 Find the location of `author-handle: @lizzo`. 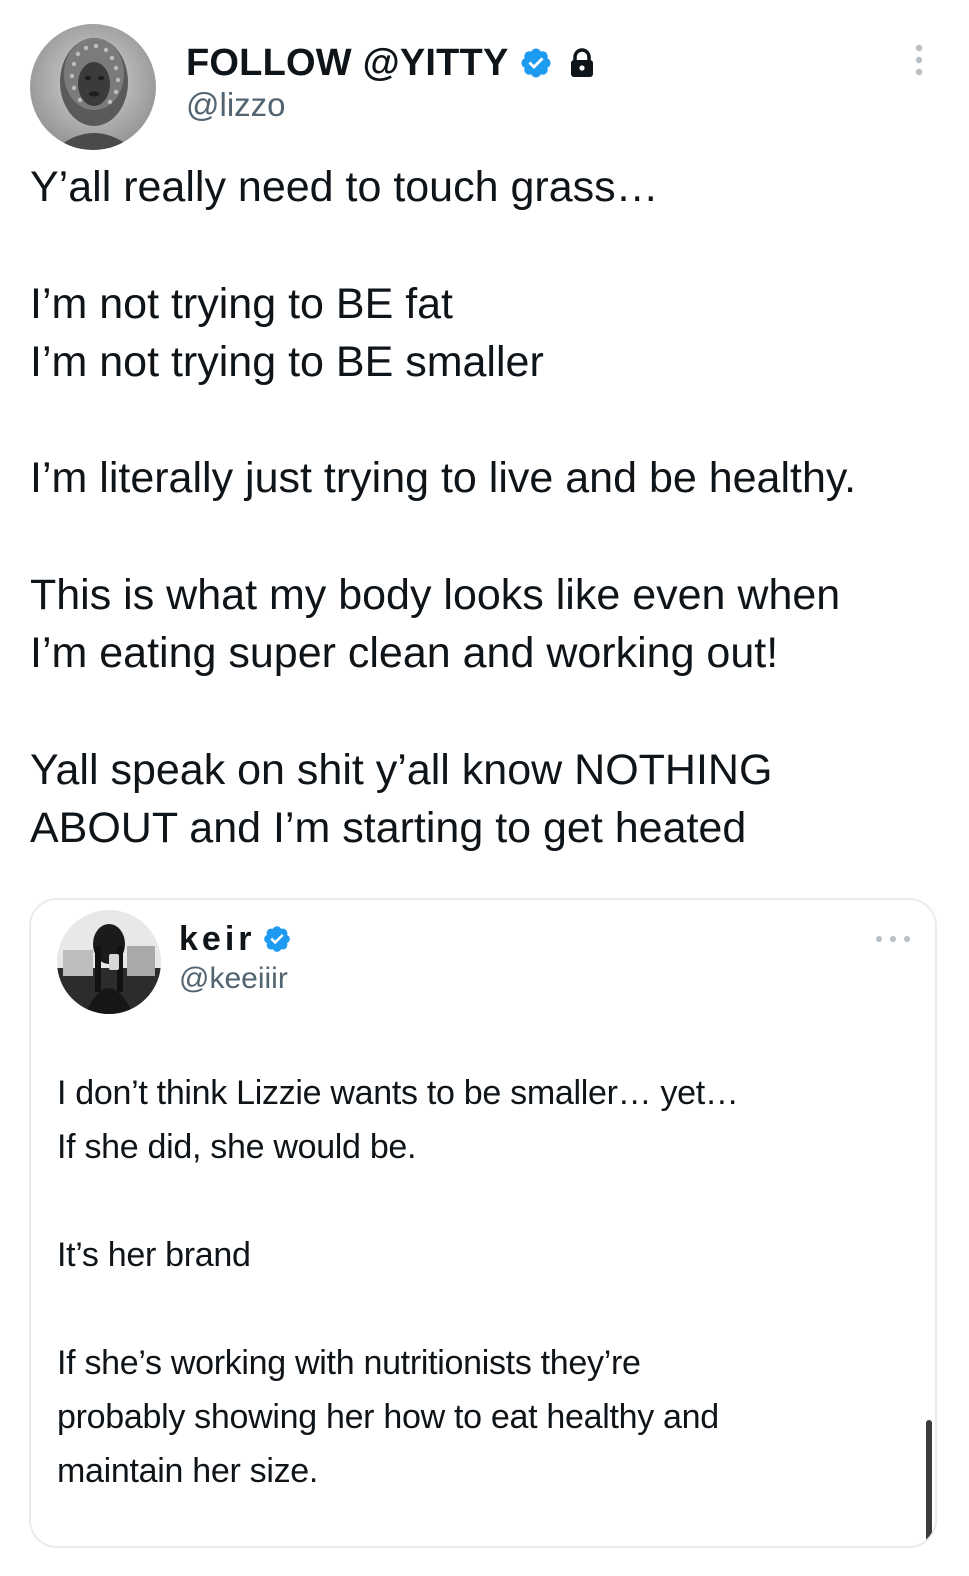

author-handle: @lizzo is located at coordinates (236, 105).